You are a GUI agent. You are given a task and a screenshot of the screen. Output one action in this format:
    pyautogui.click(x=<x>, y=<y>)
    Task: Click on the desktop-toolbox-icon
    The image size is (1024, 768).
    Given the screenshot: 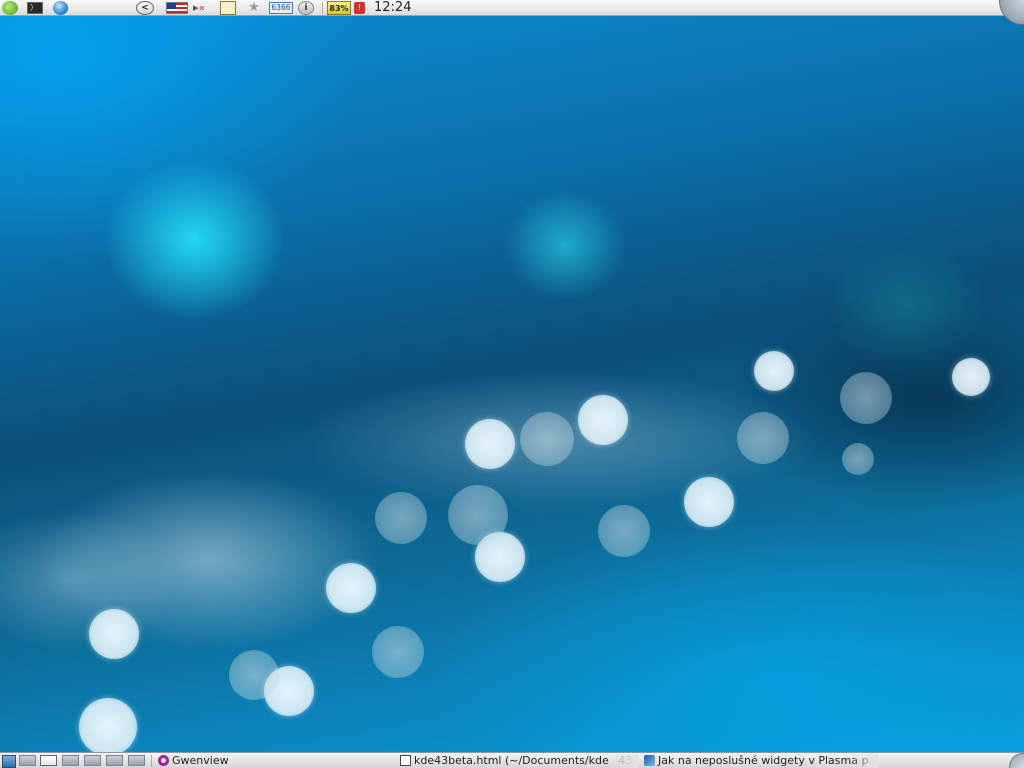 What is the action you would take?
    pyautogui.click(x=1011, y=12)
    